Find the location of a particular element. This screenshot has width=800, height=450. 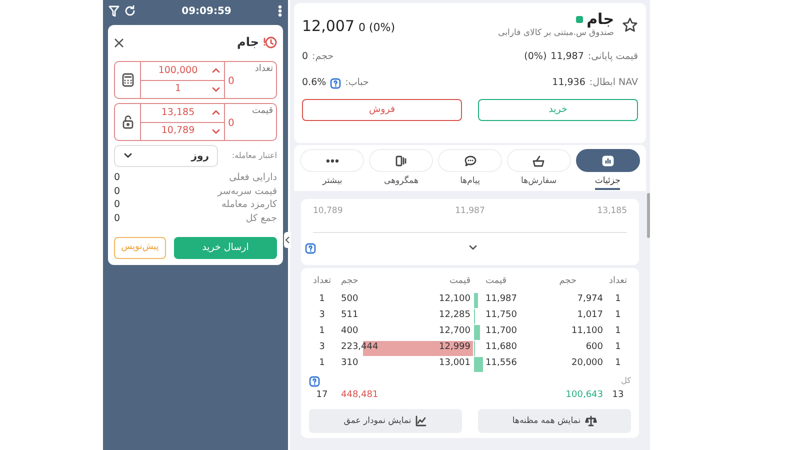

last-price: 12,007 is located at coordinates (328, 26).